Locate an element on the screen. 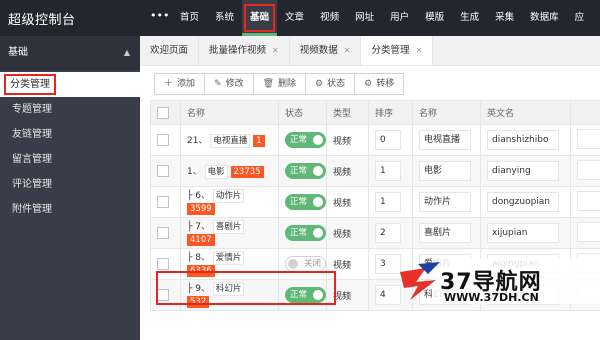 This screenshot has height=340, width=600. pencil-icon: ✎ is located at coordinates (218, 84).